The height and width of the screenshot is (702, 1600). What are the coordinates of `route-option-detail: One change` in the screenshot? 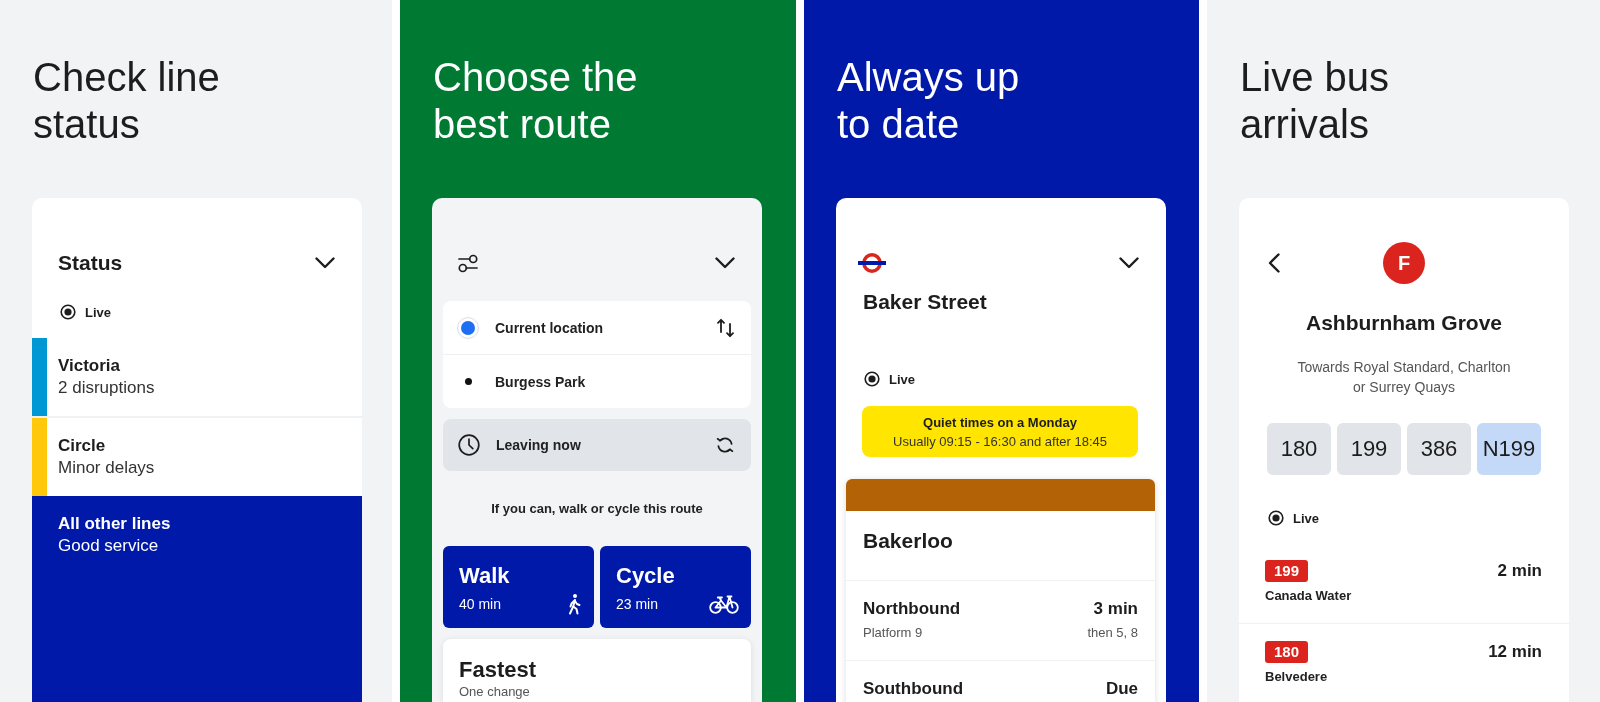 It's located at (495, 692).